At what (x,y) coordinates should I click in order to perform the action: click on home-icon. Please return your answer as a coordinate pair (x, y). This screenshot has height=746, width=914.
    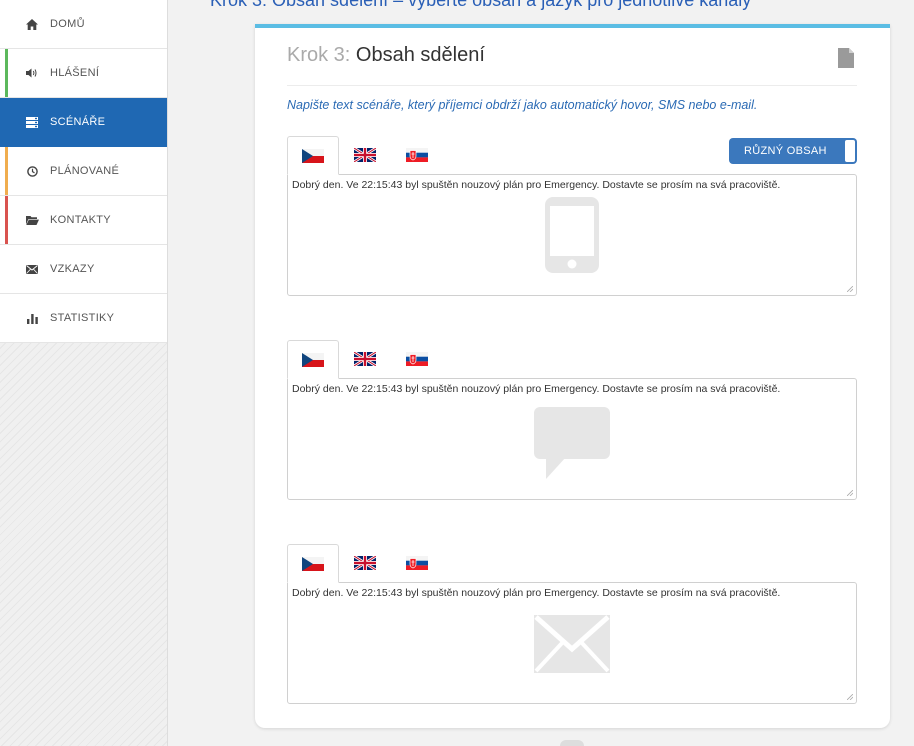
    Looking at the image, I should click on (32, 24).